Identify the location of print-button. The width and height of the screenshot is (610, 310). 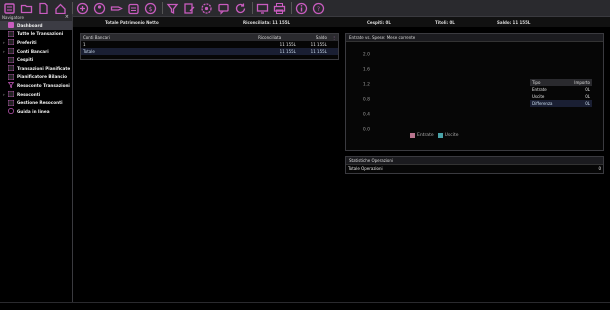
(279, 8).